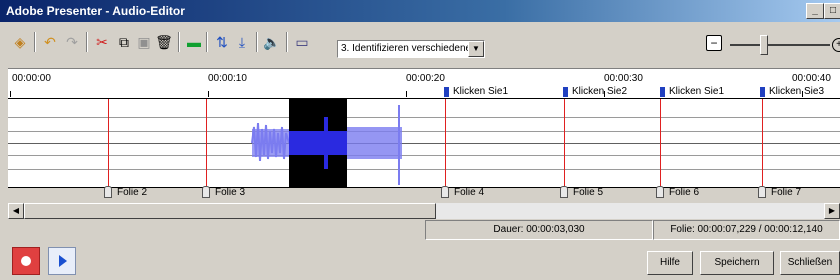  I want to click on help-button: Hilfe, so click(670, 263).